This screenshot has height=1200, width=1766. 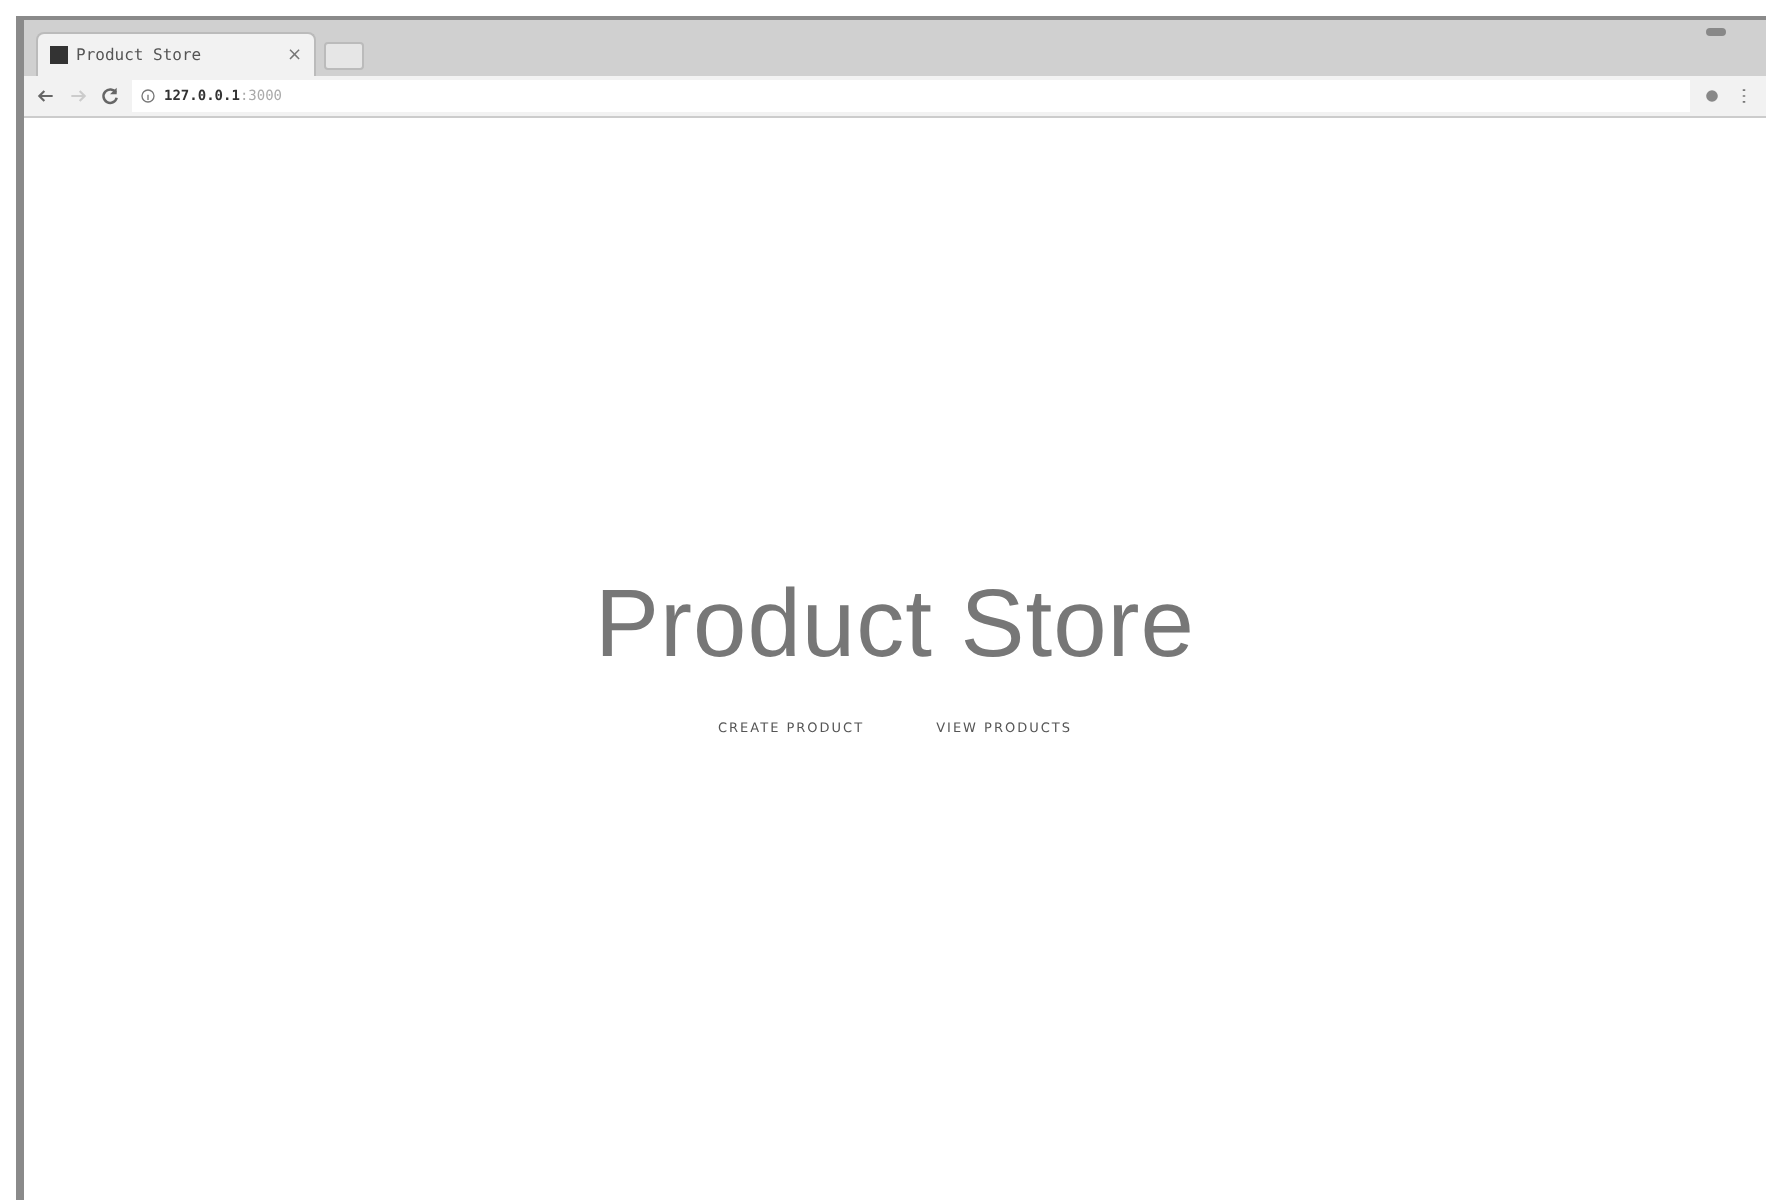 What do you see at coordinates (110, 96) in the screenshot?
I see `reload-icon` at bounding box center [110, 96].